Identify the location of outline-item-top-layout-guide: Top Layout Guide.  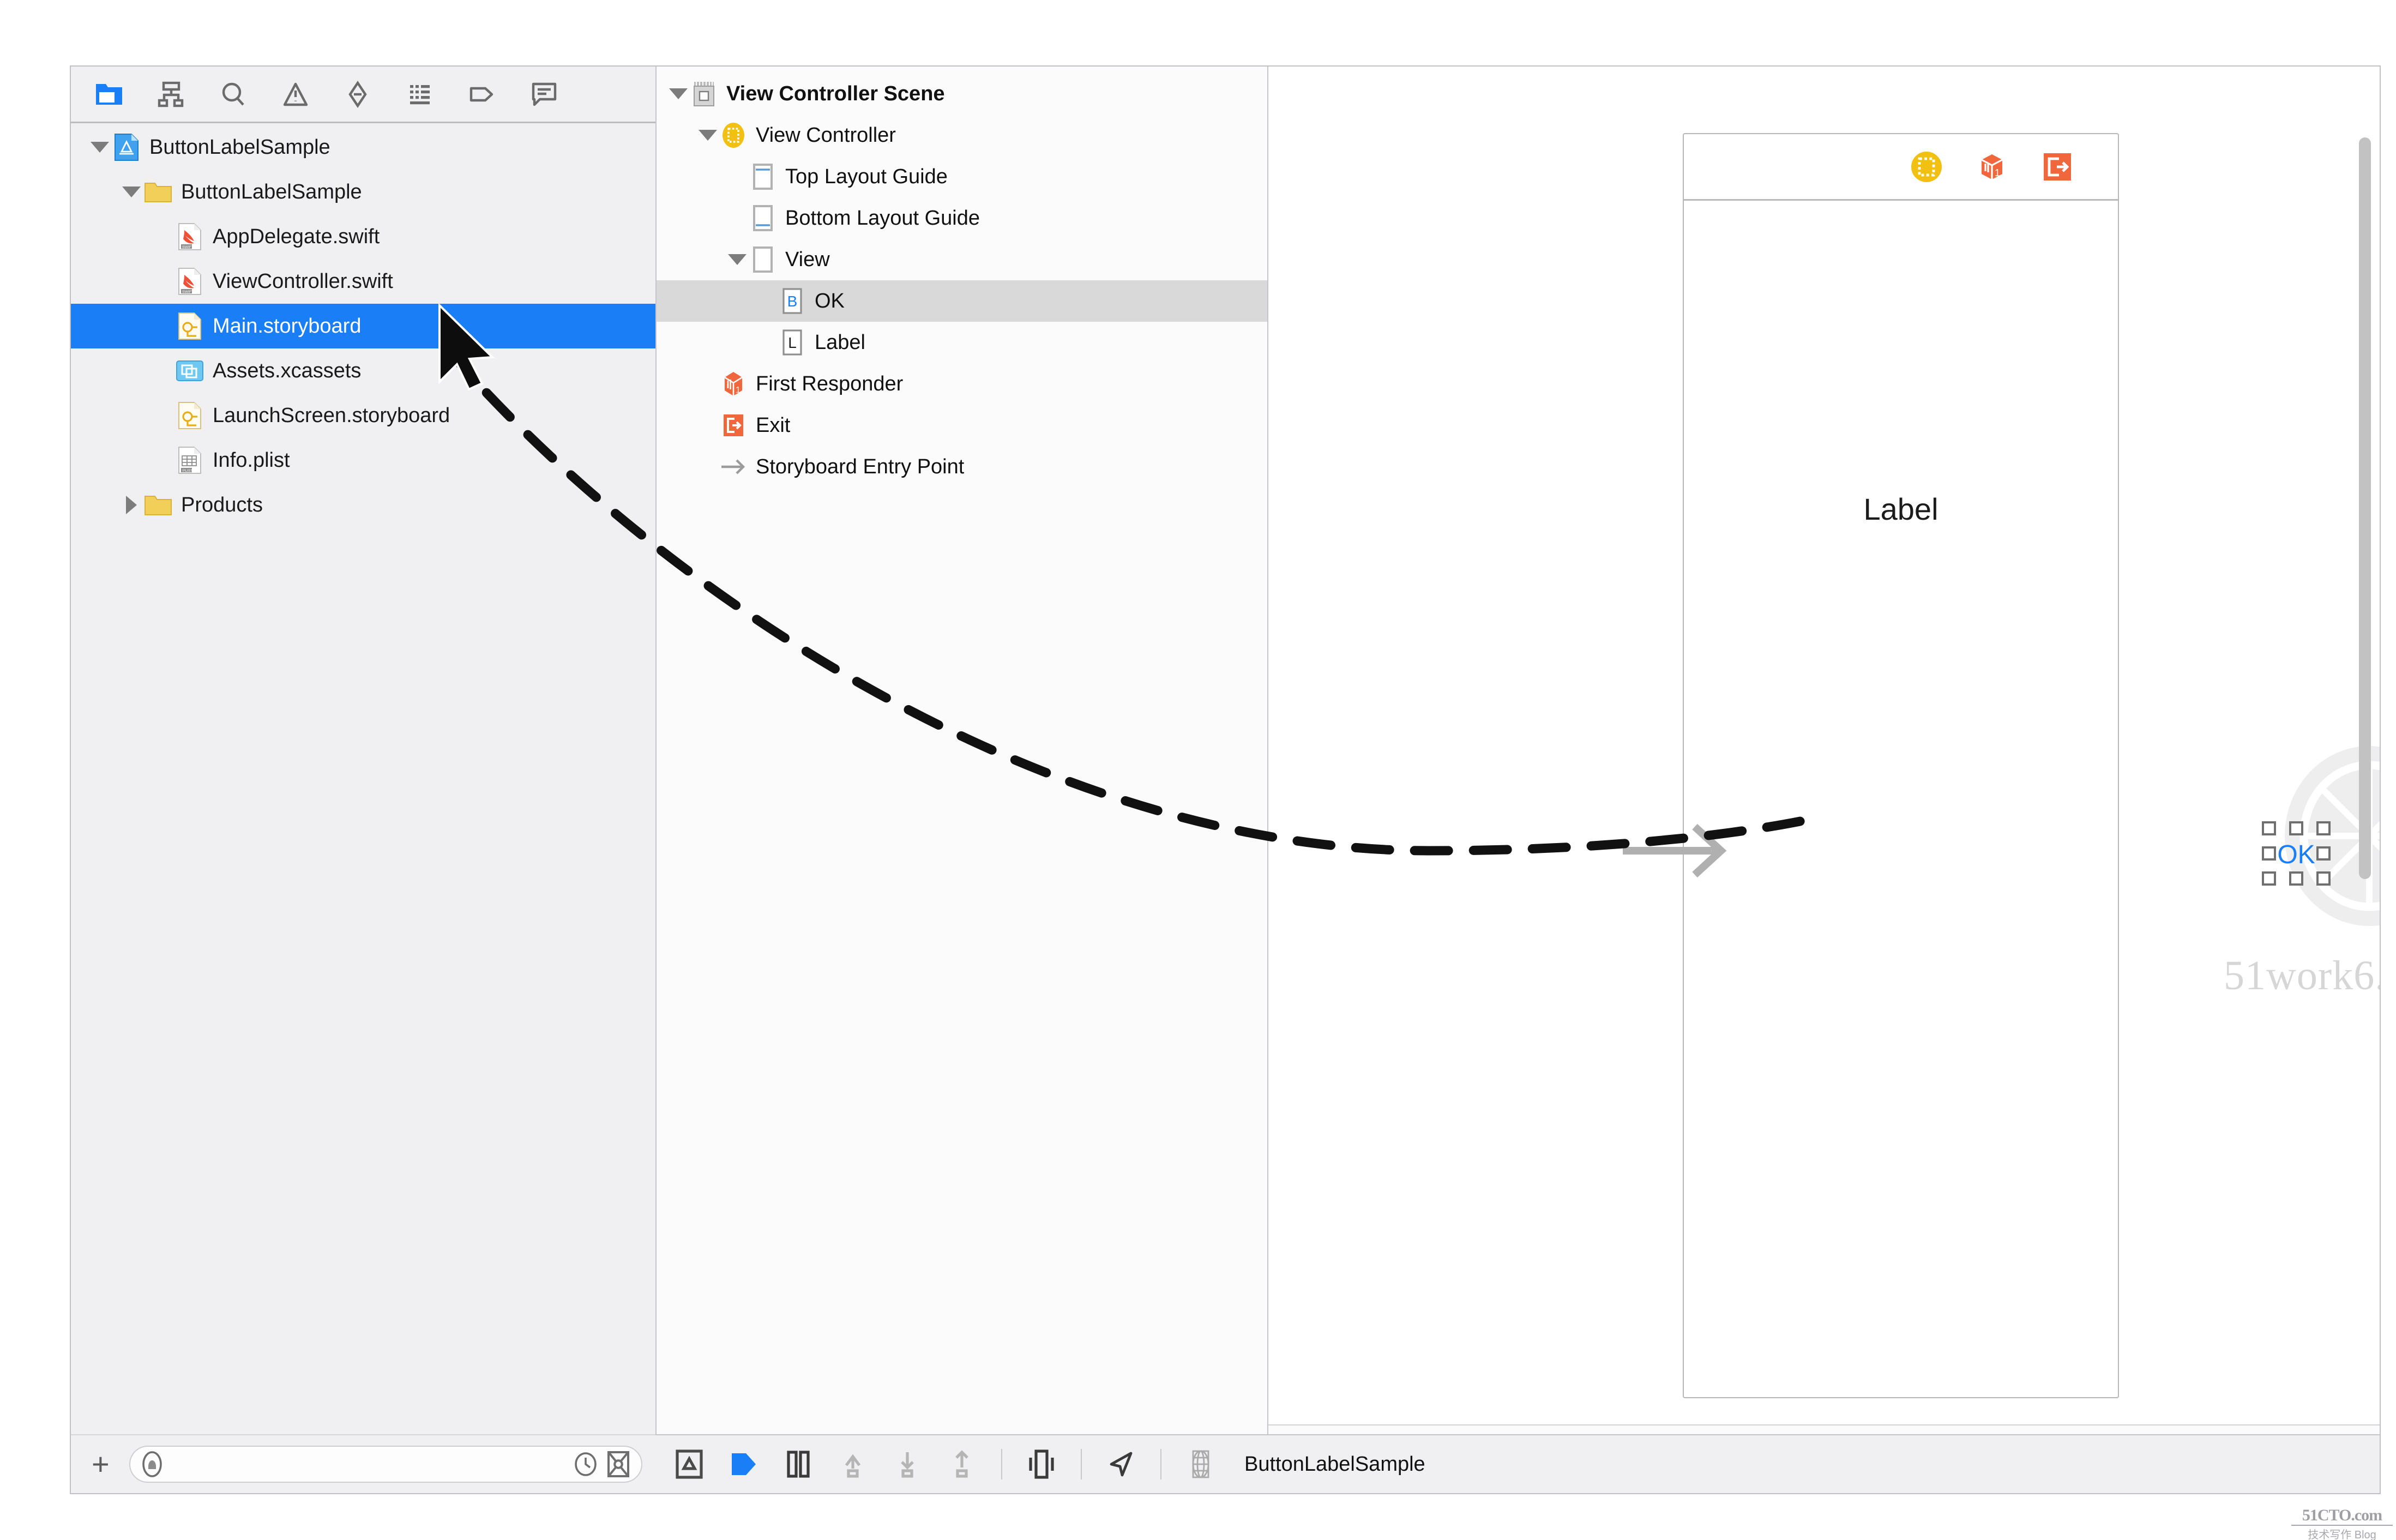
(962, 176).